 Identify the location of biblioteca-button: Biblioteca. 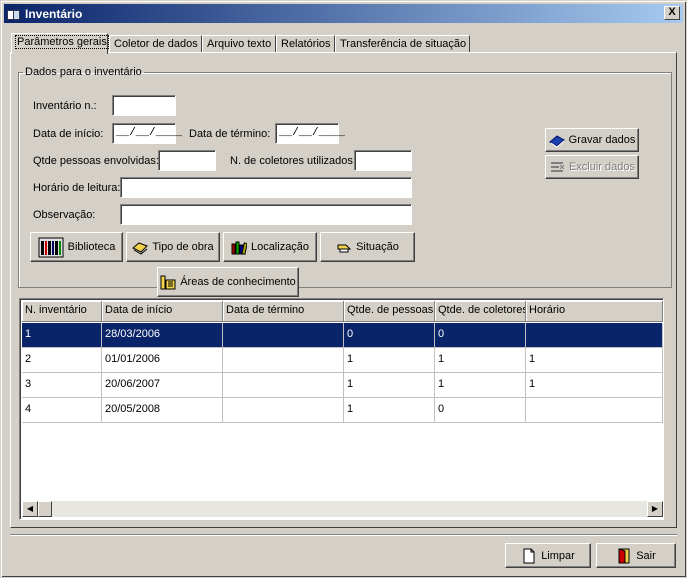
(76, 247).